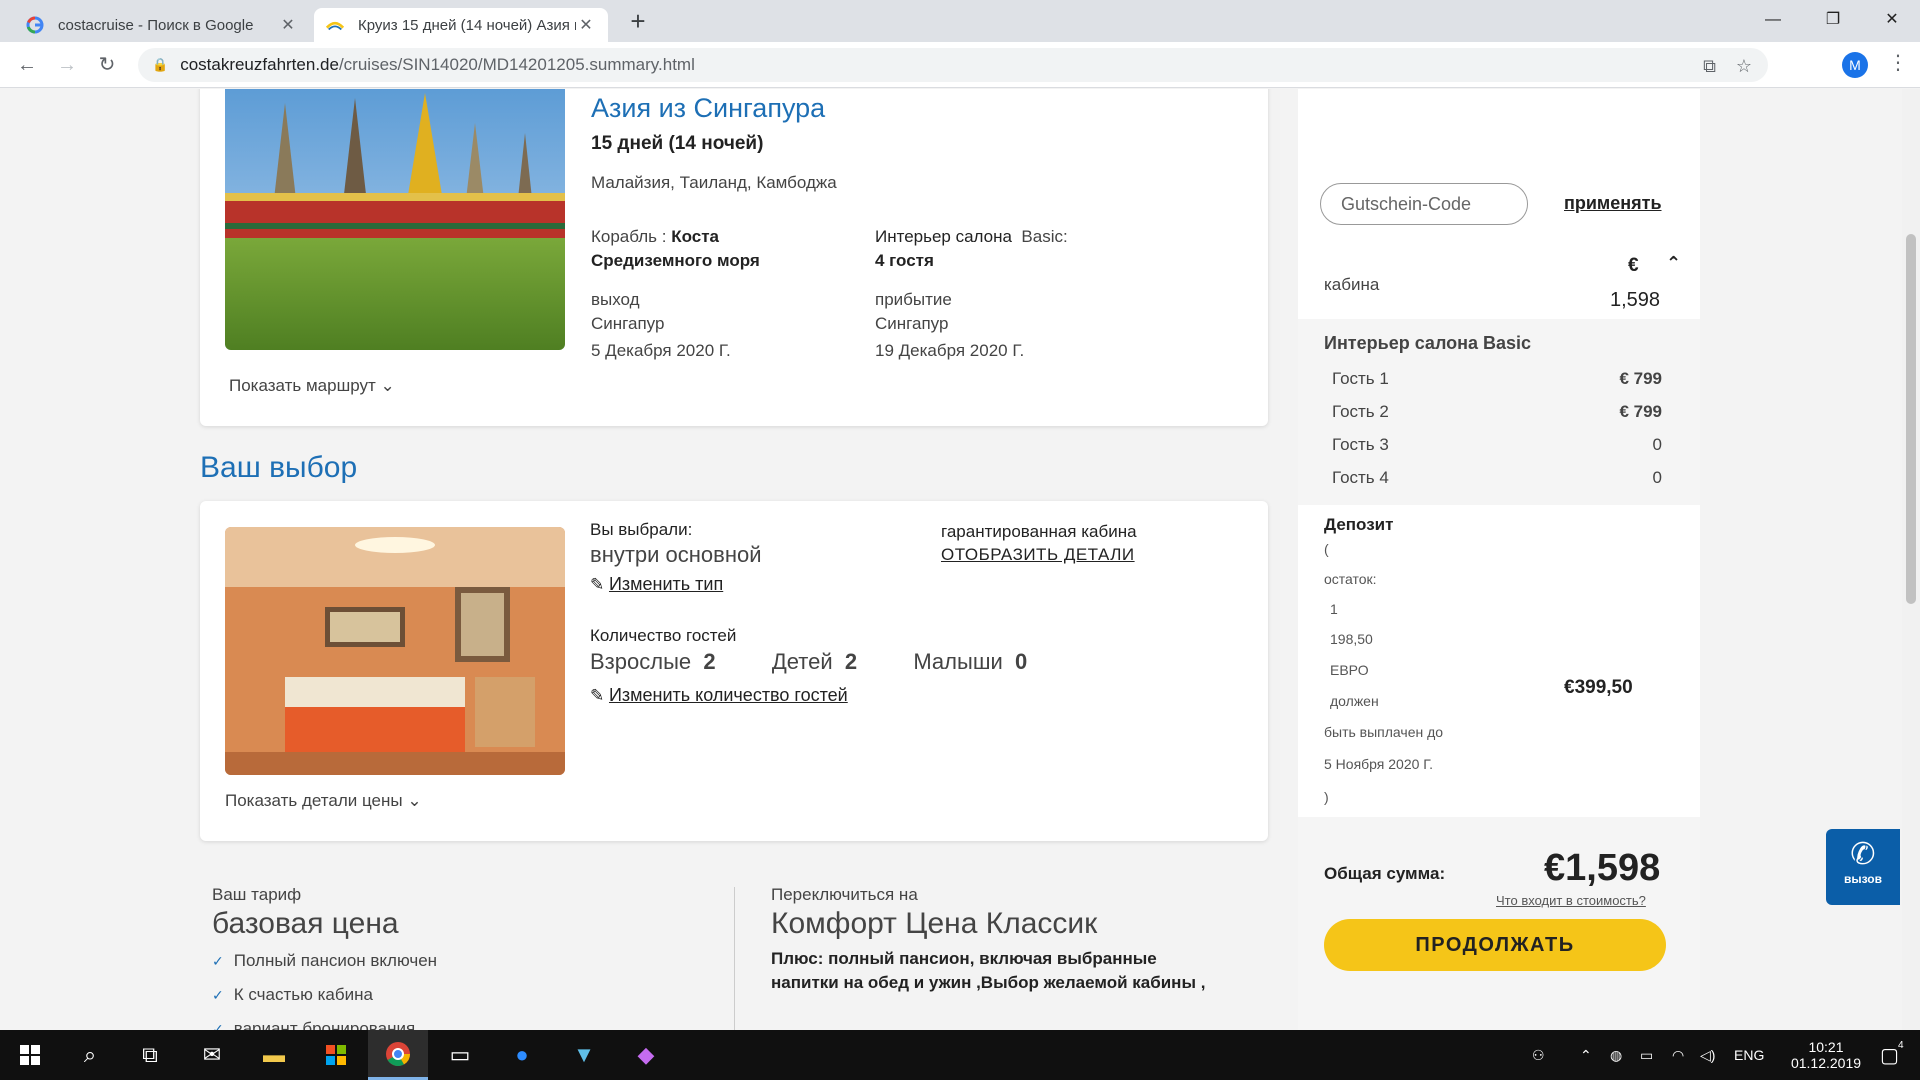 The image size is (1920, 1080). I want to click on file-explorer-icon: ▬, so click(274, 1055).